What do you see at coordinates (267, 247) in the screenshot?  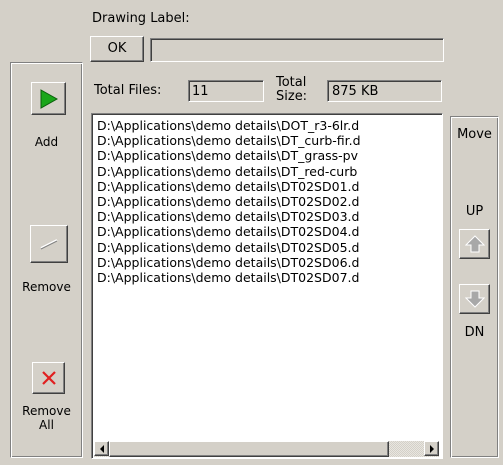 I see `file-list-item: D:\Applications\demo details\DT02SD05.d` at bounding box center [267, 247].